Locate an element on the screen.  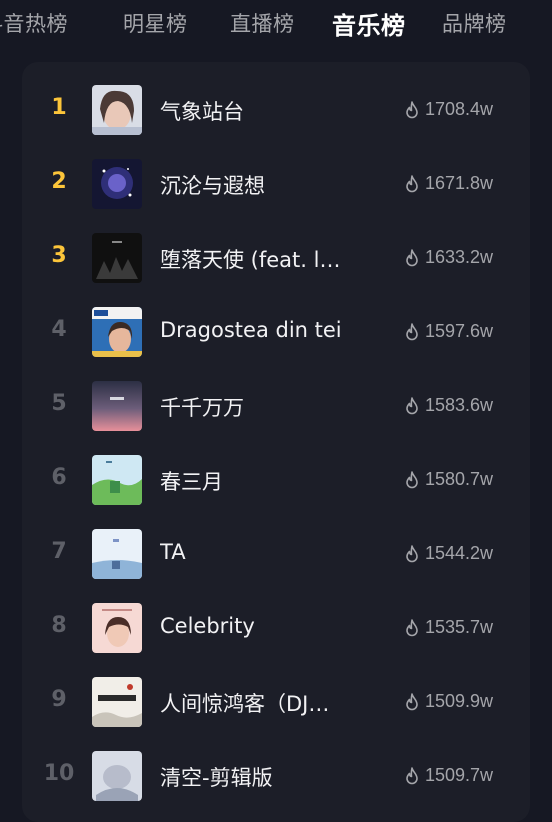
rank-number: 9 is located at coordinates (59, 699).